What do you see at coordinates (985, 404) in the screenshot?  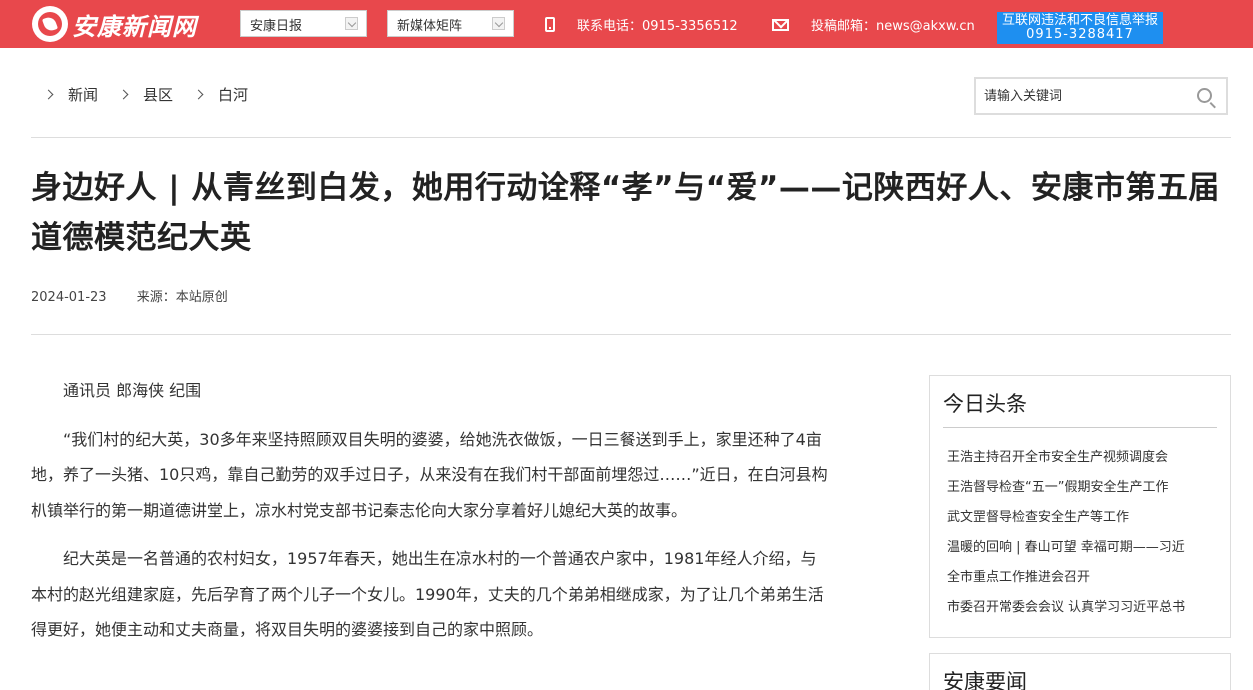 I see `headlines-title: 今日头条` at bounding box center [985, 404].